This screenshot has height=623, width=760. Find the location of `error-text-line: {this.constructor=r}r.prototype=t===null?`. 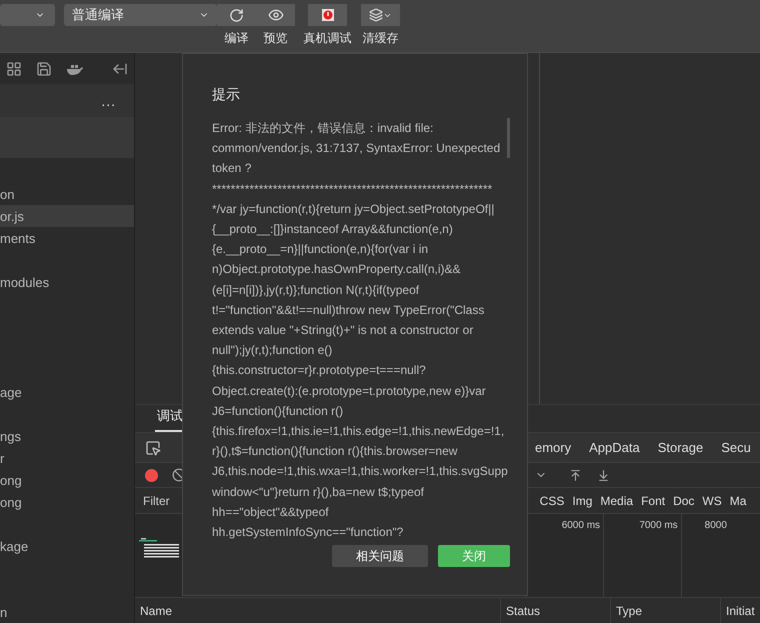

error-text-line: {this.constructor=r}r.prototype=t===null? is located at coordinates (319, 371).